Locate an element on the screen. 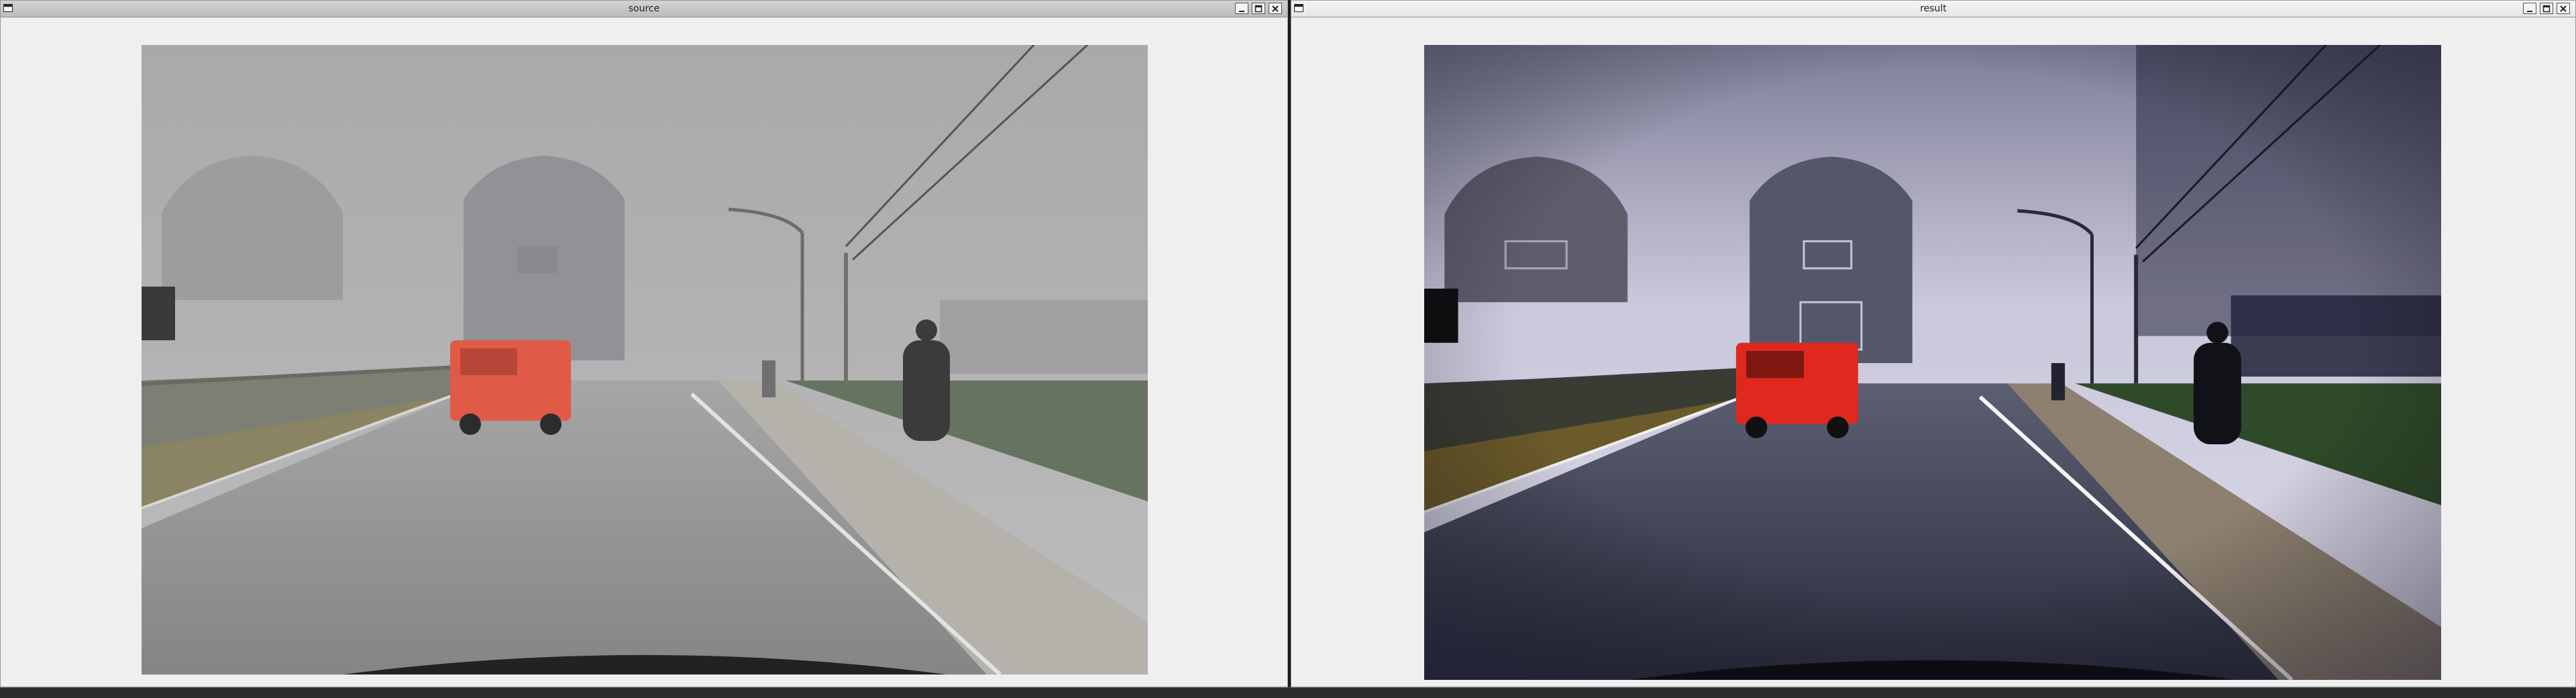 The width and height of the screenshot is (2576, 698). result-window-title: result is located at coordinates (1933, 8).